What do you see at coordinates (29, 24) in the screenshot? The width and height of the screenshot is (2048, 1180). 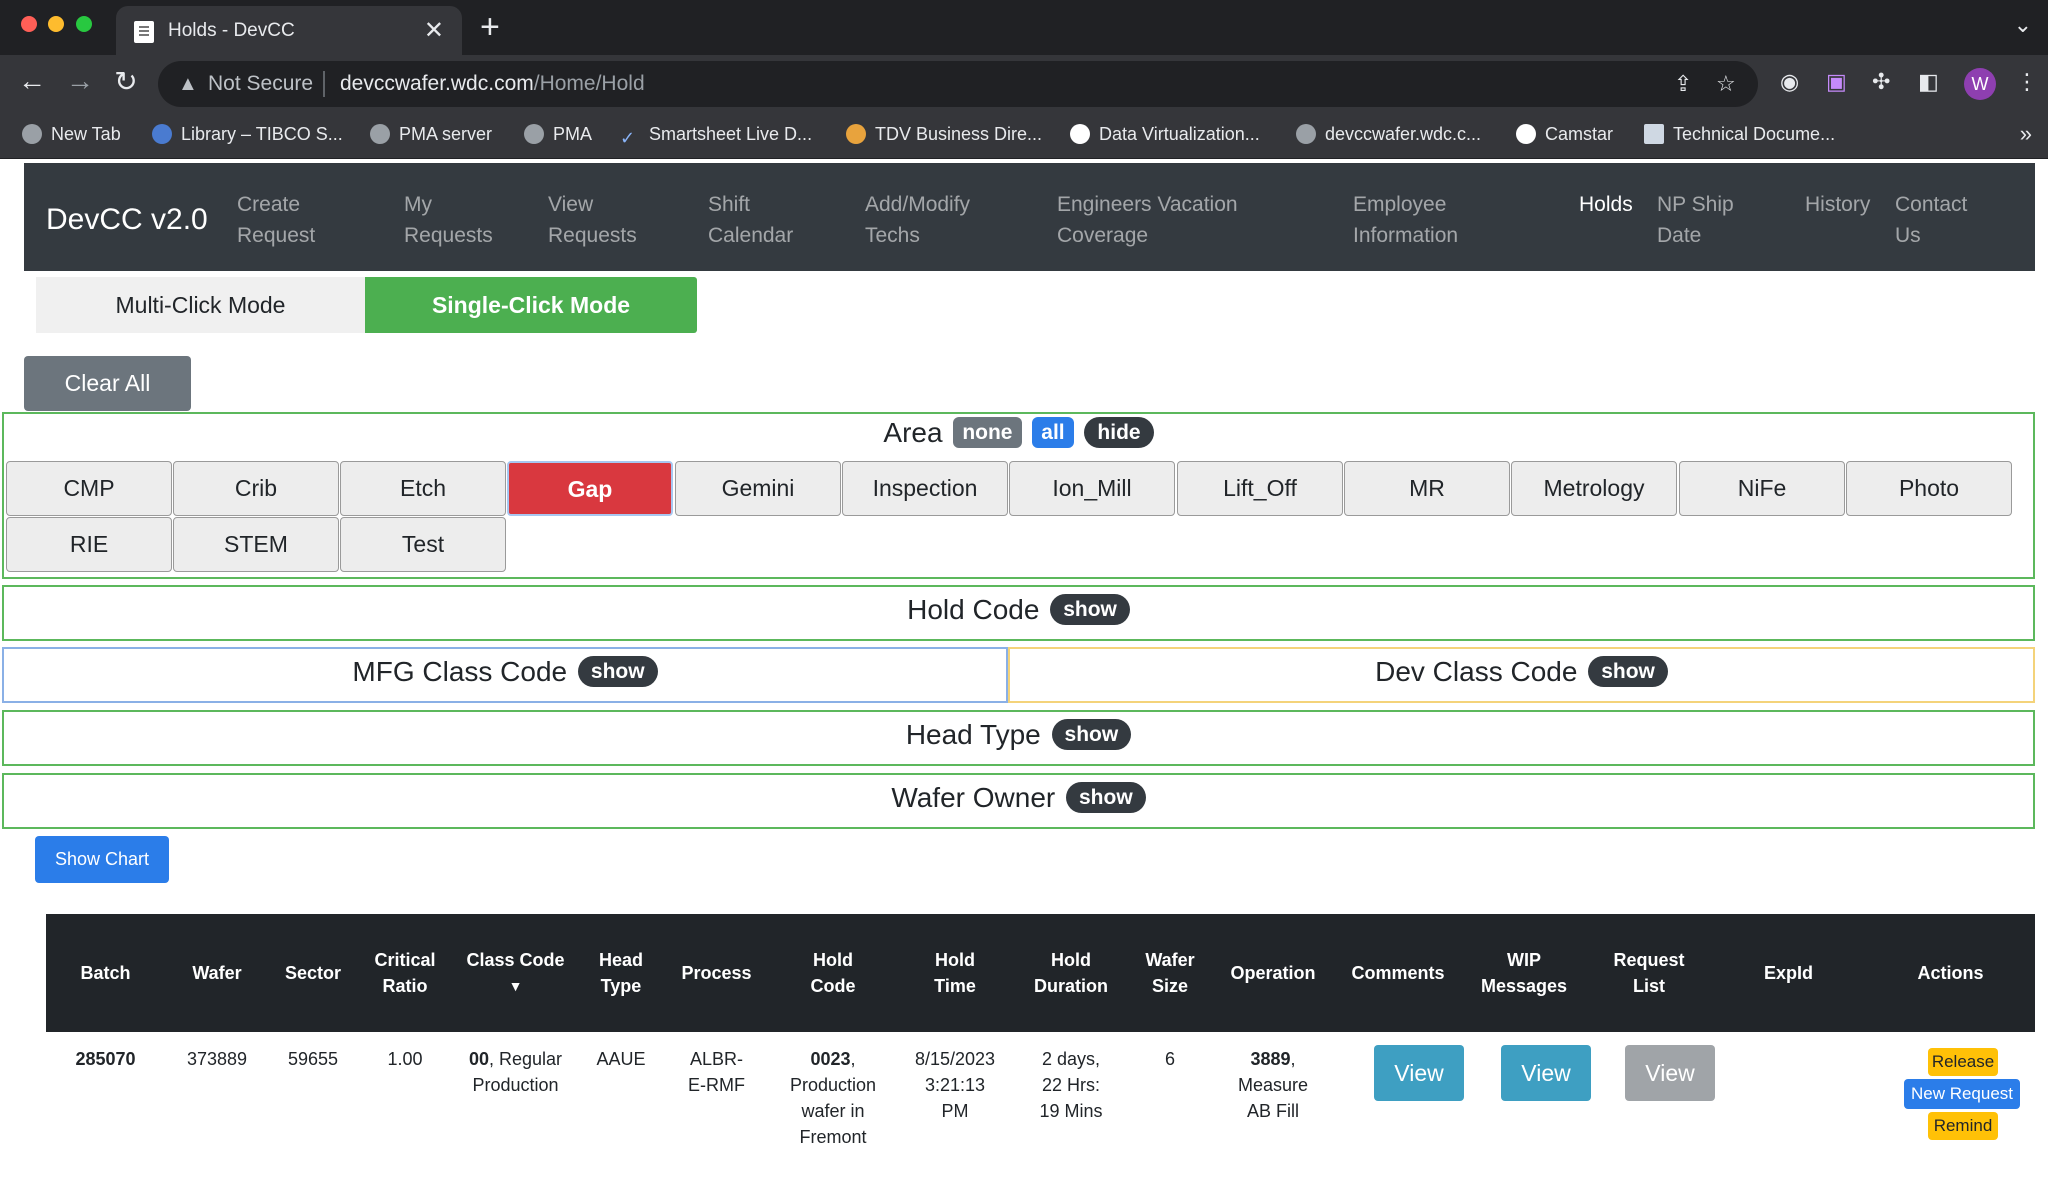 I see `close-window-button` at bounding box center [29, 24].